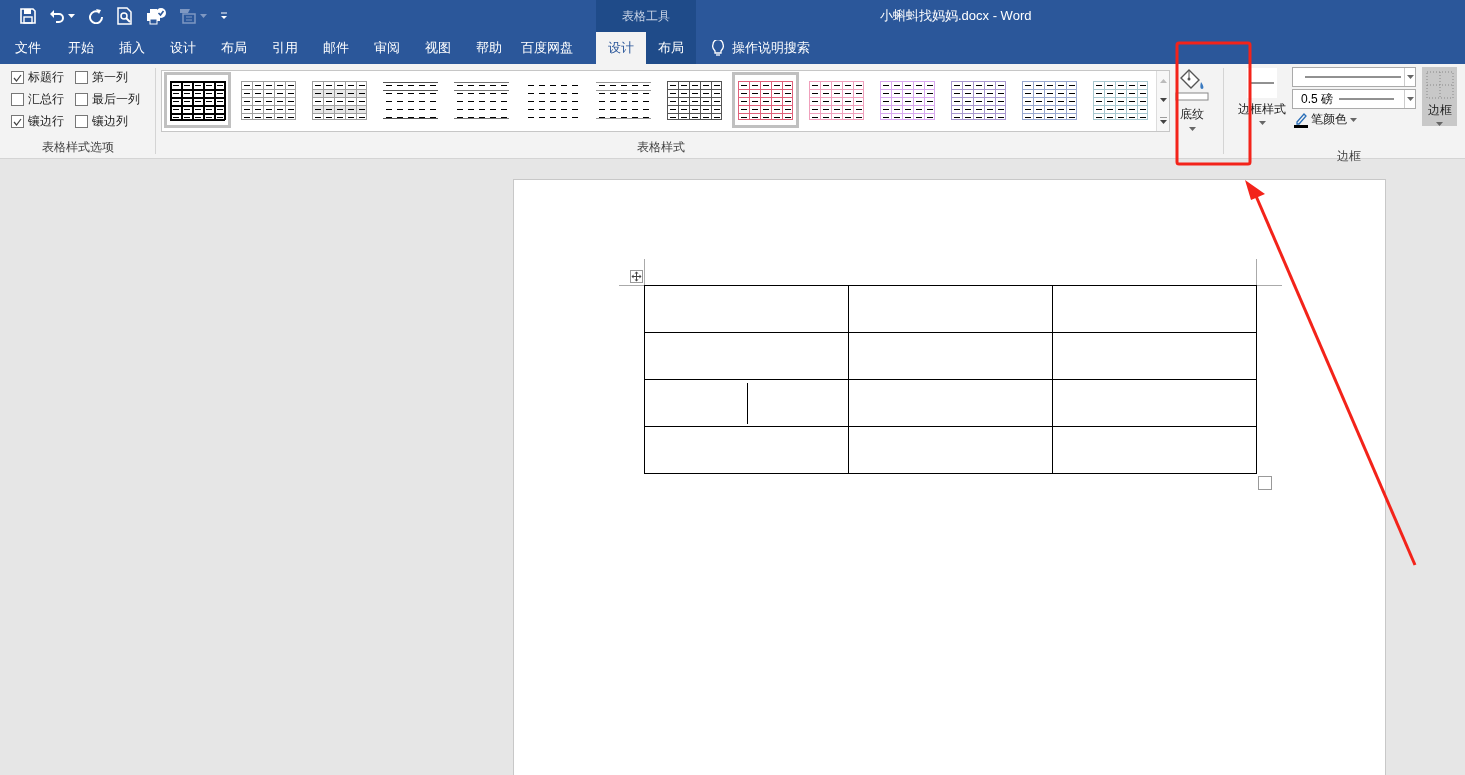 The width and height of the screenshot is (1465, 775). What do you see at coordinates (115, 99) in the screenshot?
I see `checkbox-label: 最后一列` at bounding box center [115, 99].